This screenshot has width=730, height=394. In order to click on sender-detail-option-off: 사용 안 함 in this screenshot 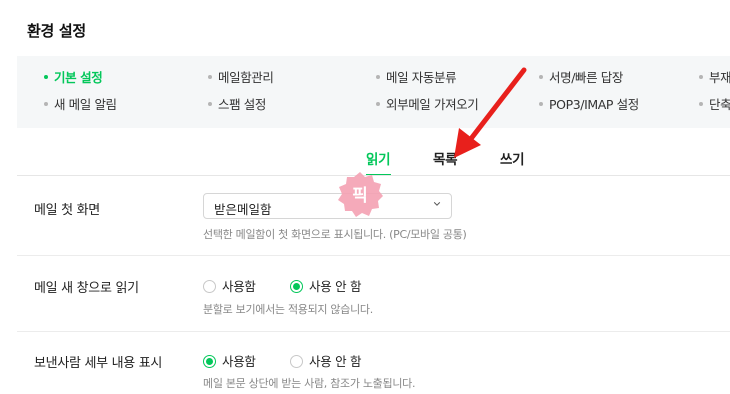, I will do `click(325, 360)`.